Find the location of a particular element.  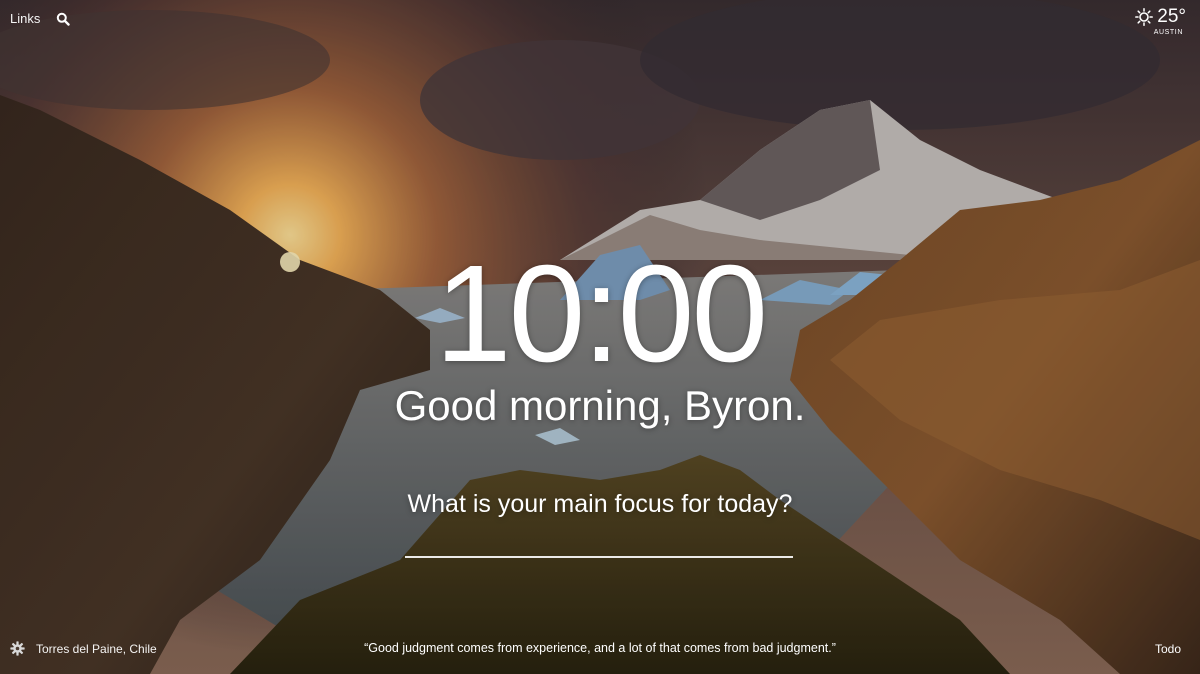

weather-widget: 25° AUSTIN is located at coordinates (1160, 21).